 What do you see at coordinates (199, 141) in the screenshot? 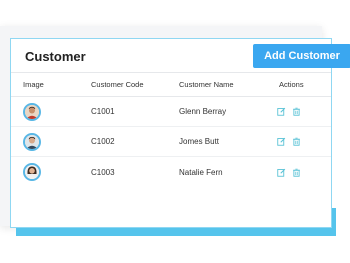
I see `customer-name: Jomes Butt` at bounding box center [199, 141].